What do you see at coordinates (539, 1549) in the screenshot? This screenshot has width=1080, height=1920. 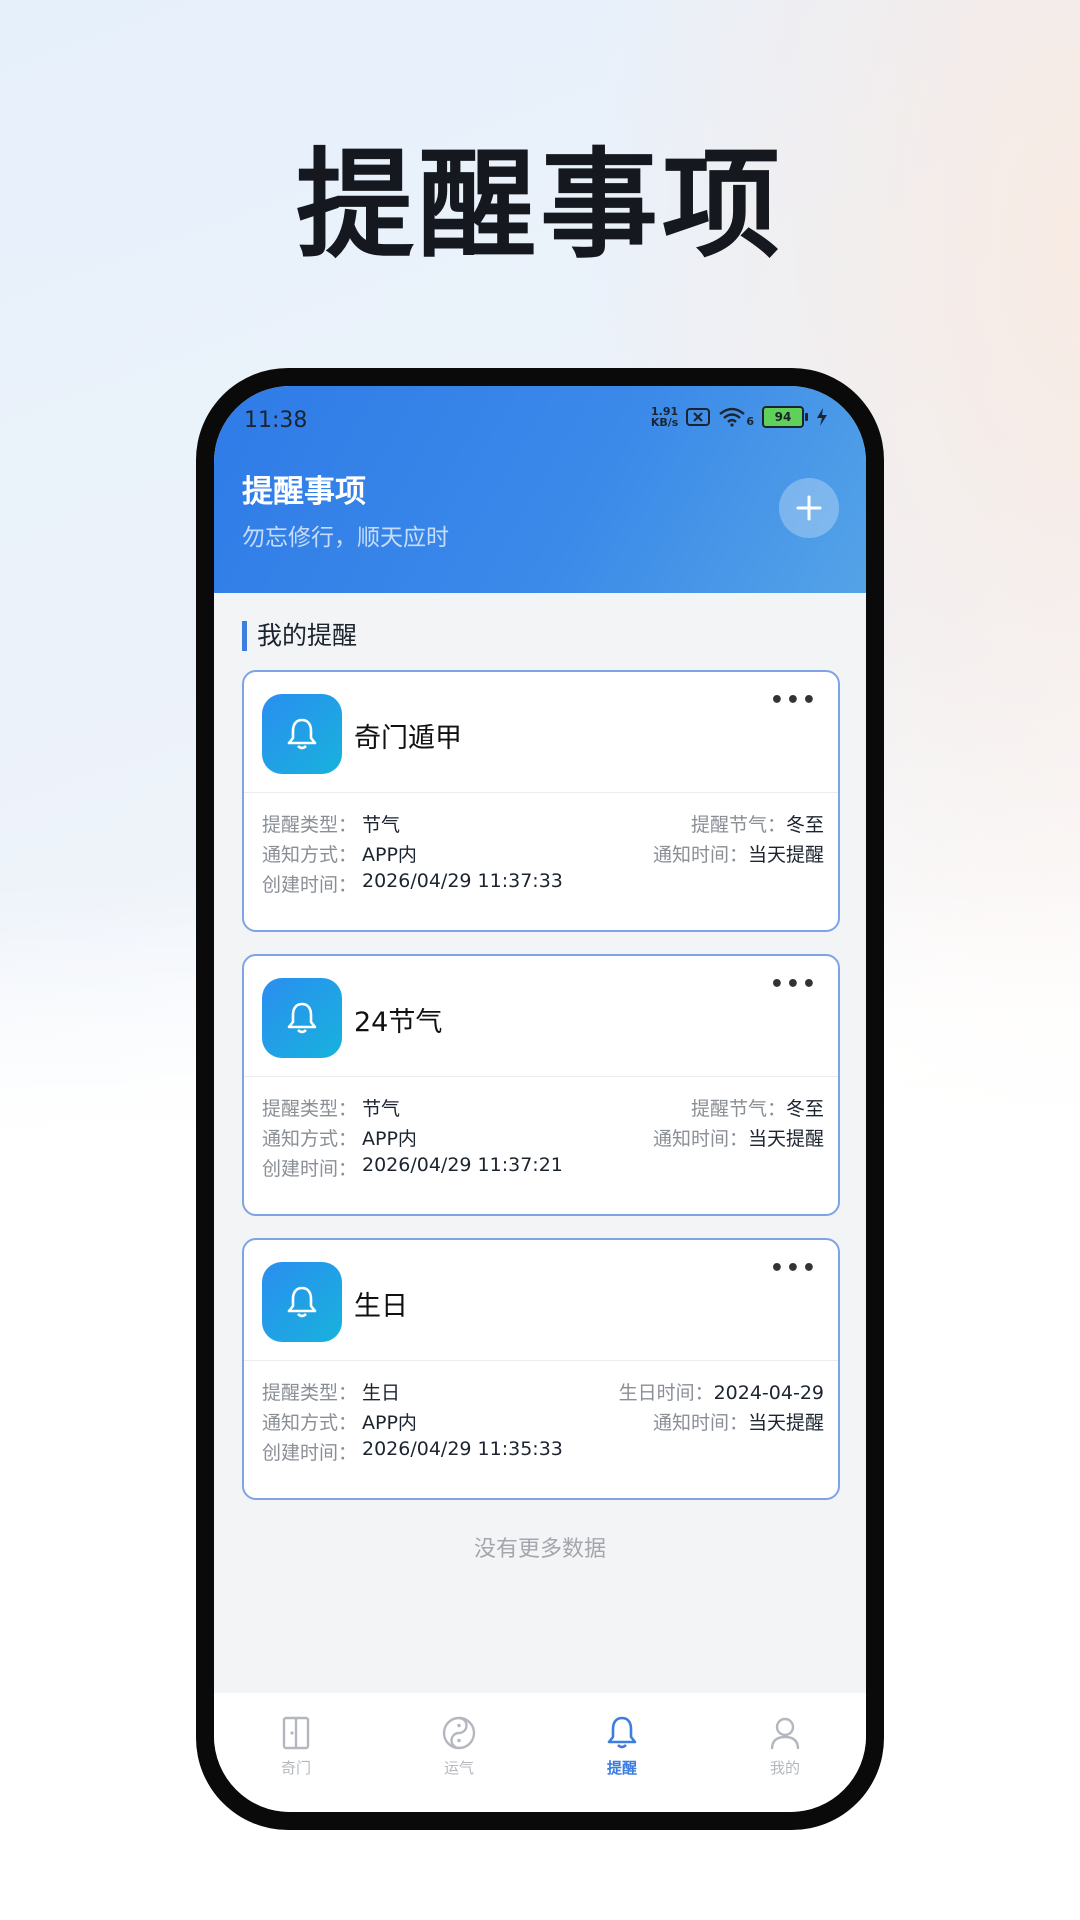 I see `no-more-data-label: 没有更多数据` at bounding box center [539, 1549].